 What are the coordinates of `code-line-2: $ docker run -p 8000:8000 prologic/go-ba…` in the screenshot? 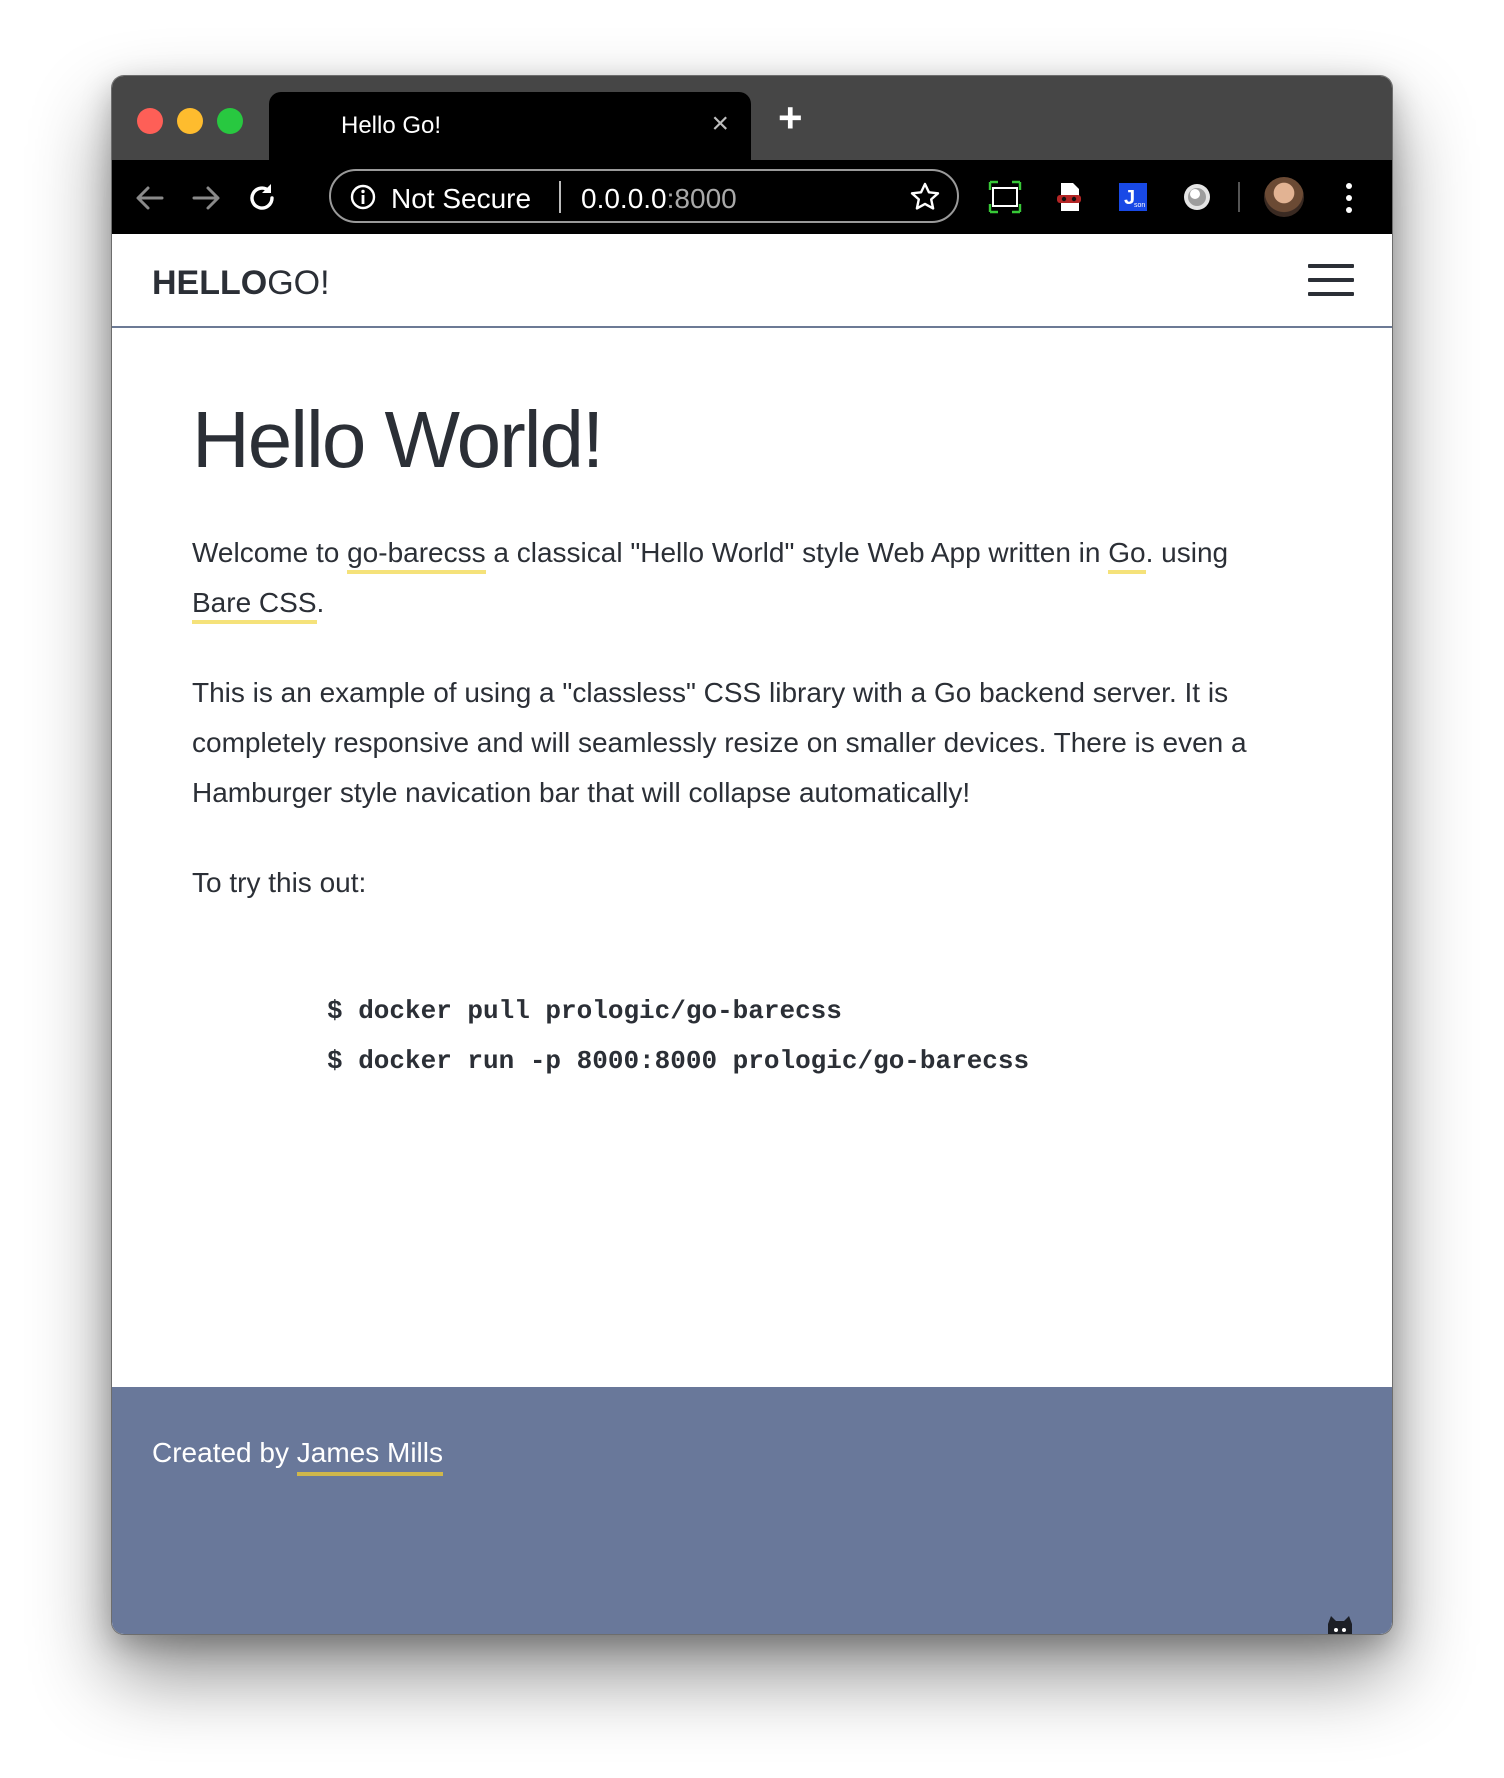 It's located at (678, 1061).